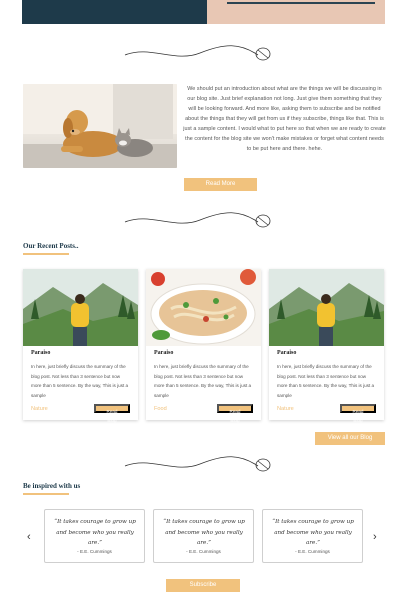  I want to click on view-all-blog-button: View all our Blog, so click(350, 438).